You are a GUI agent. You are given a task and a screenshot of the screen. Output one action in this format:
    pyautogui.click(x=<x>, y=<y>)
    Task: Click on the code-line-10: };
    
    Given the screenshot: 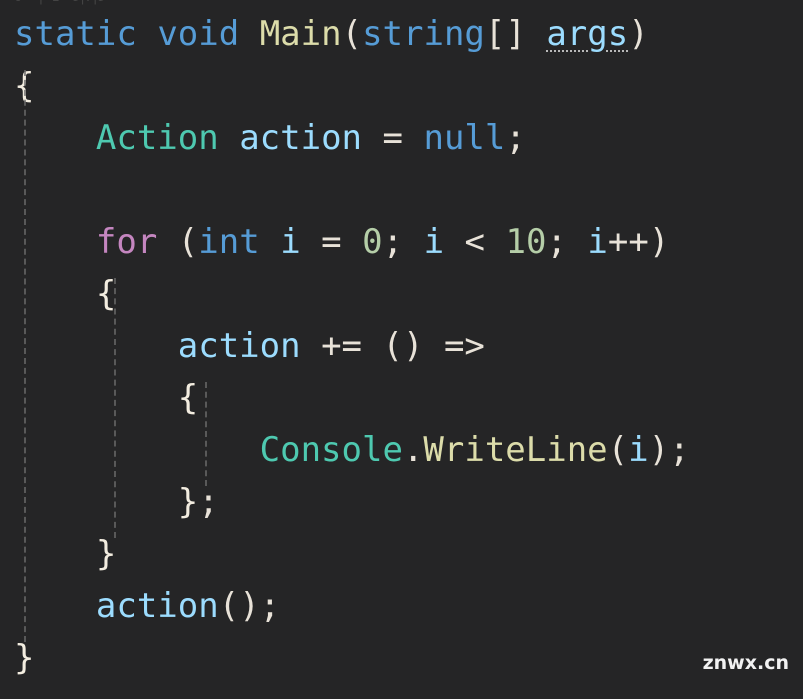 What is the action you would take?
    pyautogui.click(x=401, y=502)
    